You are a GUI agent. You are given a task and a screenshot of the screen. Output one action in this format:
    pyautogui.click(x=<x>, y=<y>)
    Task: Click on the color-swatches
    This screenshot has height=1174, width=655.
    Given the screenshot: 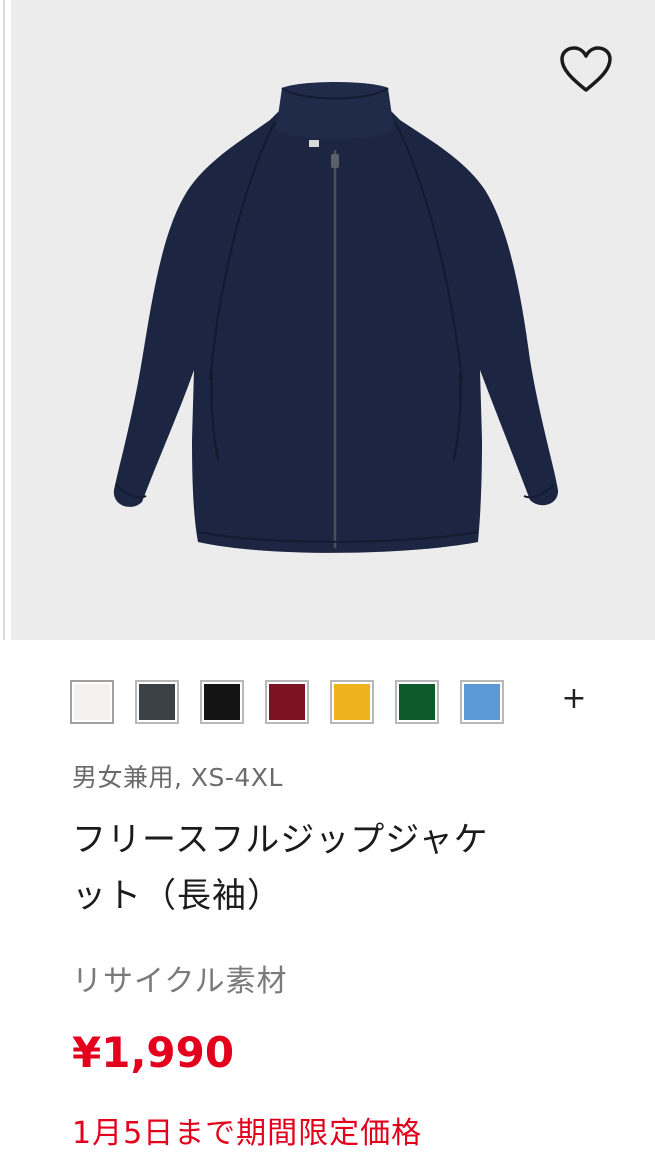 What is the action you would take?
    pyautogui.click(x=297, y=702)
    